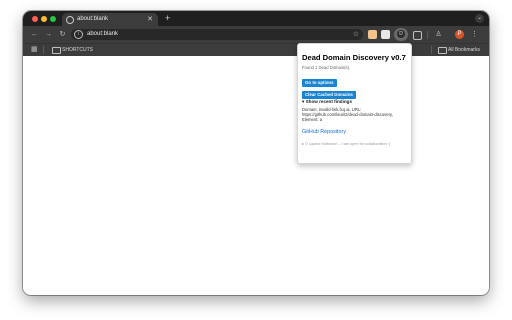 The image size is (512, 320). I want to click on toolbar: ← → ↻ i about:blank ☆ D ♙ P ⋮, so click(256, 34).